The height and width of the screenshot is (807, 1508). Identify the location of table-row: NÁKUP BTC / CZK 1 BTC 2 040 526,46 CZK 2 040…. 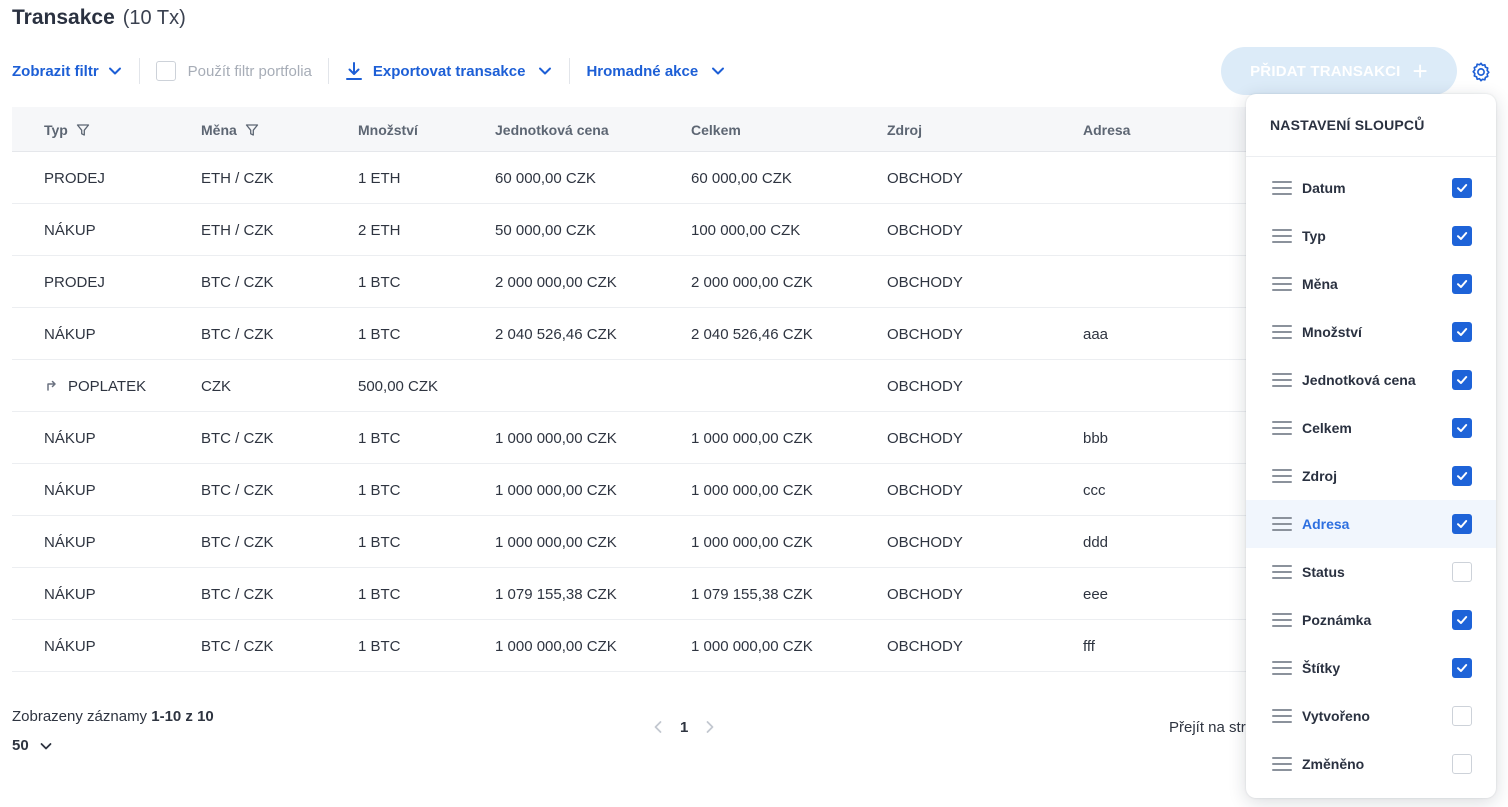
(662, 334).